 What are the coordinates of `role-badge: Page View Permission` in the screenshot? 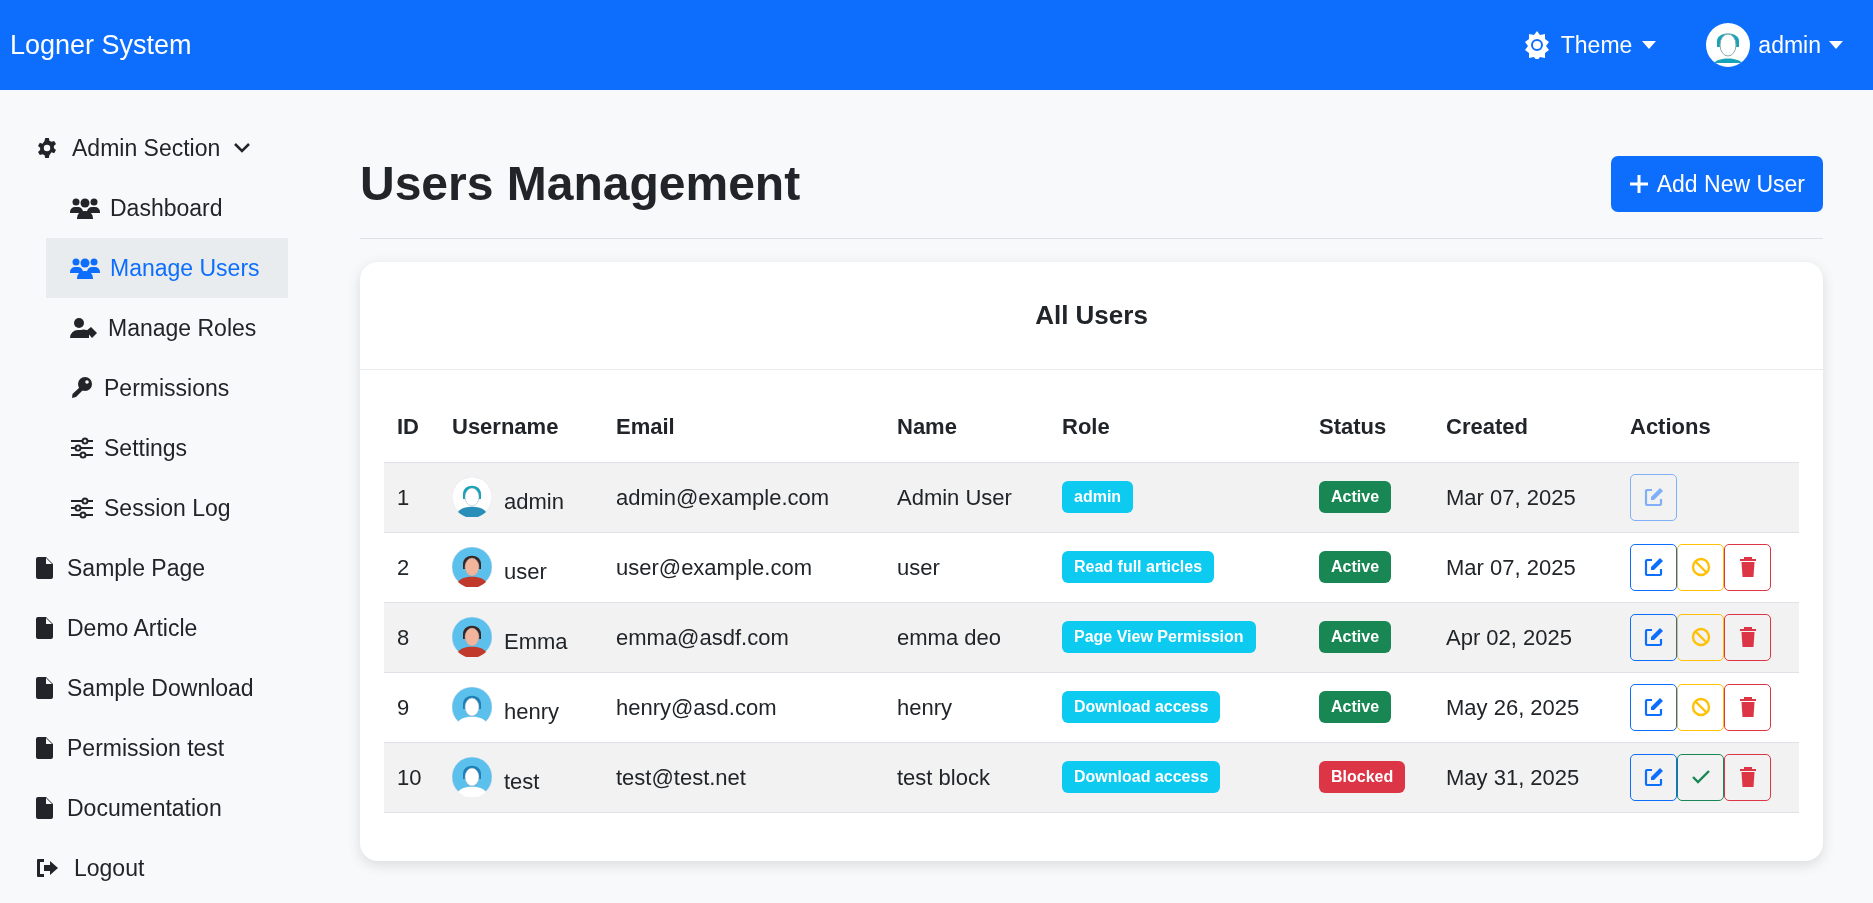 It's located at (1159, 637).